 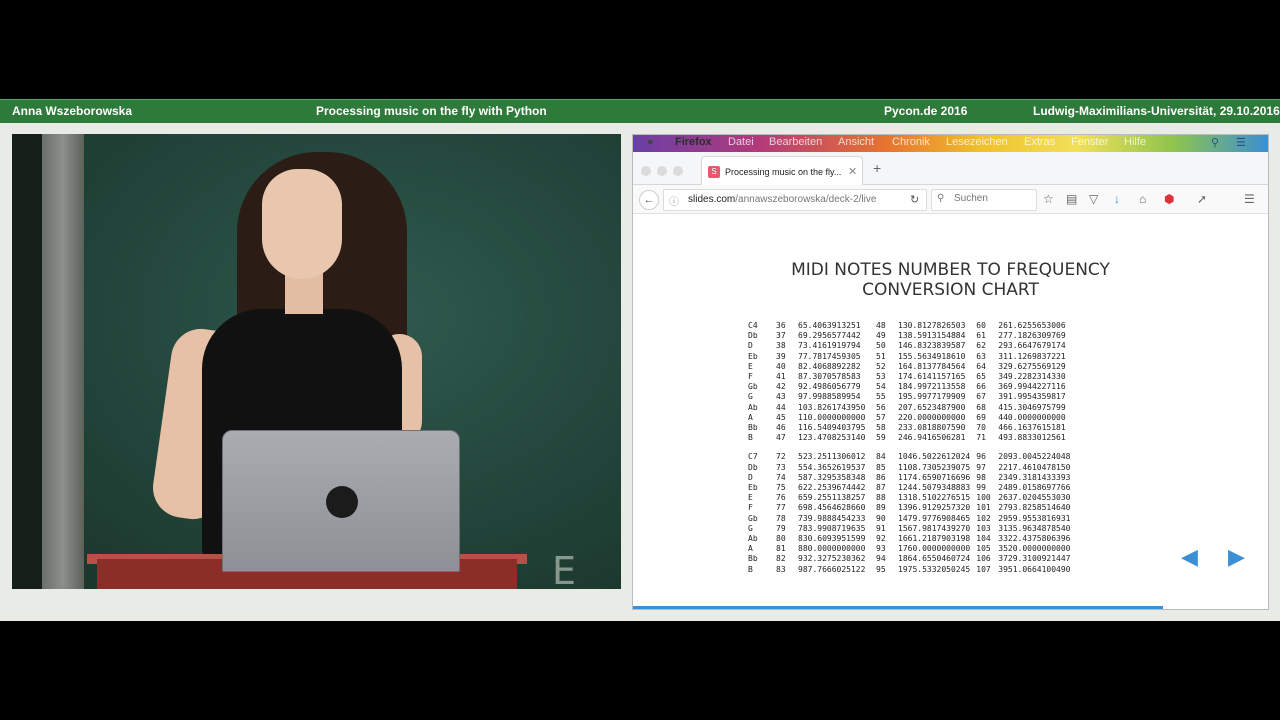 What do you see at coordinates (934, 488) in the screenshot?
I see `table-cell: 1244.5079348883` at bounding box center [934, 488].